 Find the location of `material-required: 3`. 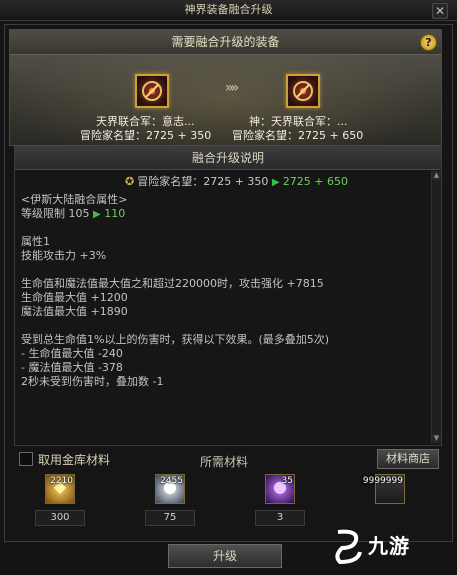

material-required: 3 is located at coordinates (280, 518).